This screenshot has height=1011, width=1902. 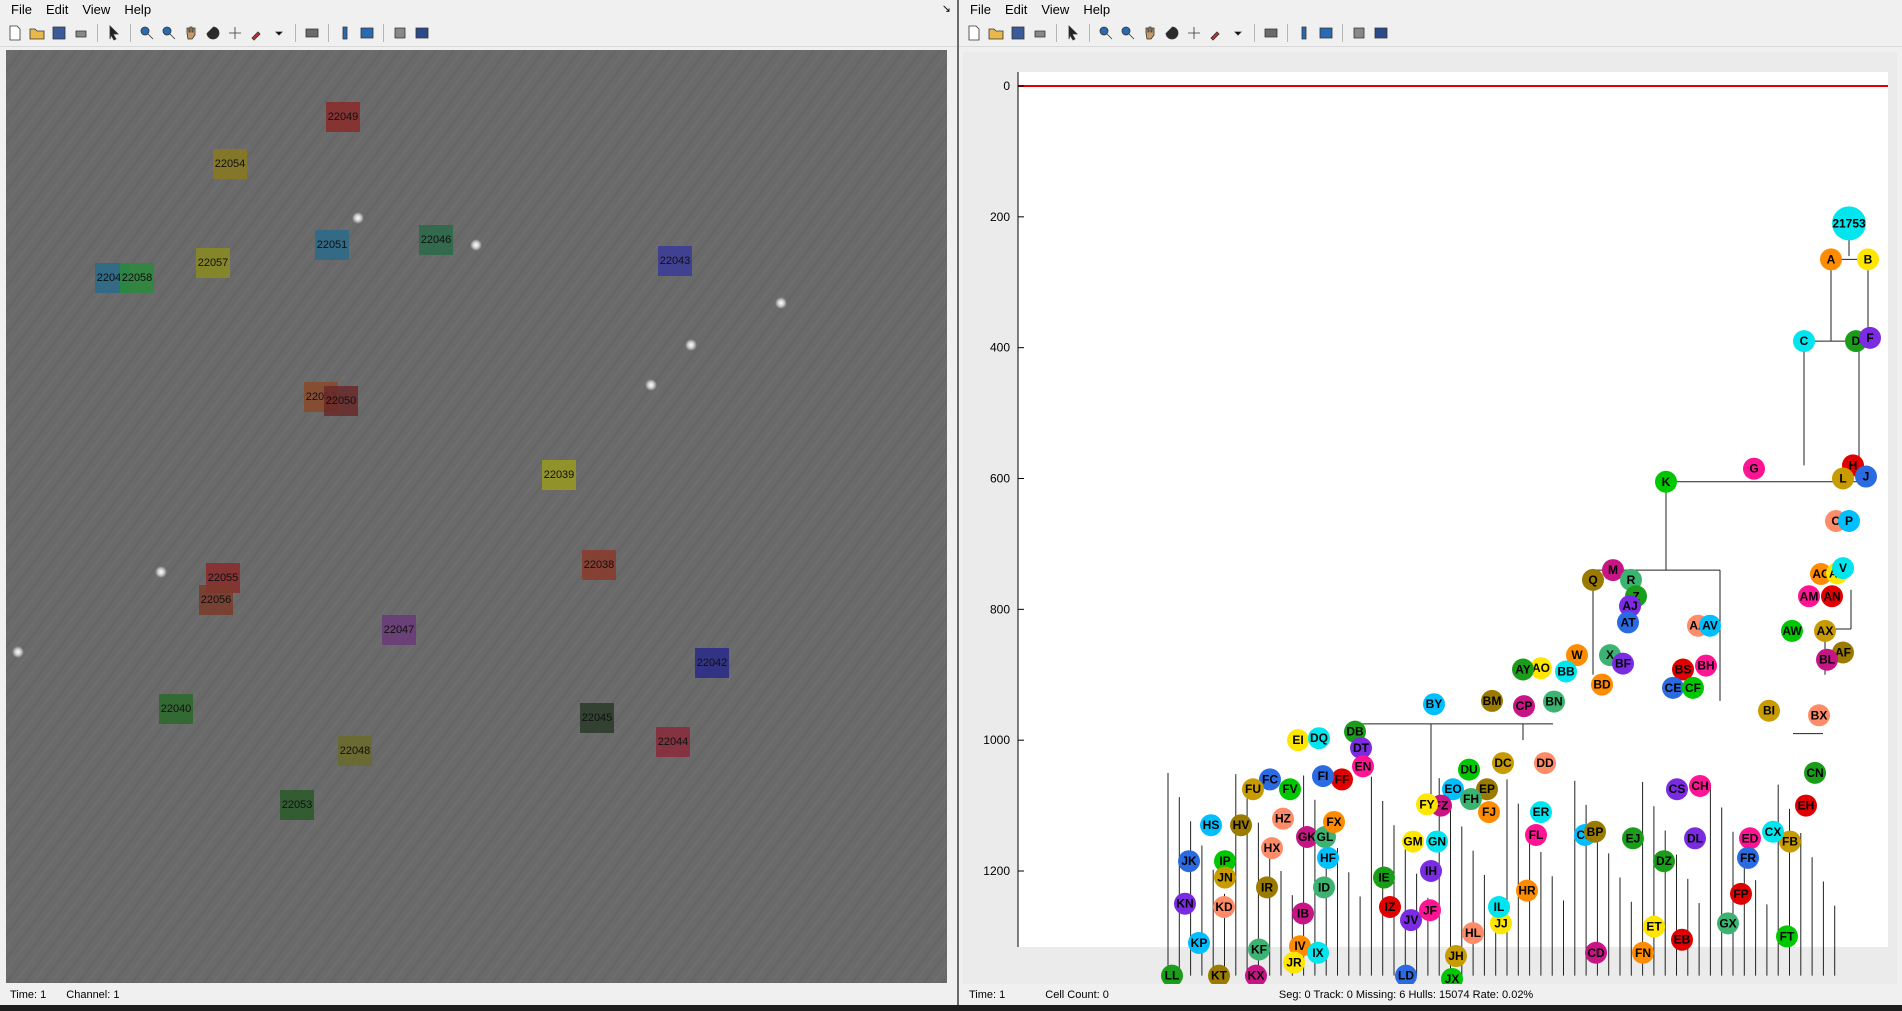 What do you see at coordinates (1289, 789) in the screenshot?
I see `tree-node-label: FV` at bounding box center [1289, 789].